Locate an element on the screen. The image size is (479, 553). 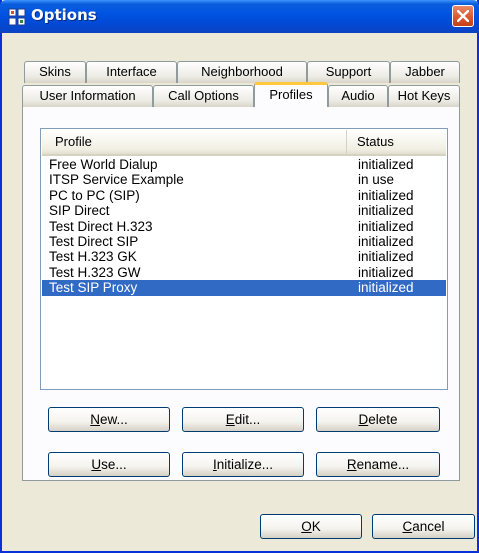
list-row: Test H.323 GW initialized is located at coordinates (244, 272).